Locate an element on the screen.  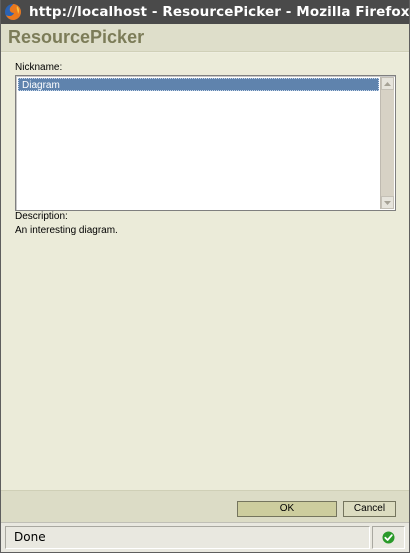
security-panel is located at coordinates (388, 537).